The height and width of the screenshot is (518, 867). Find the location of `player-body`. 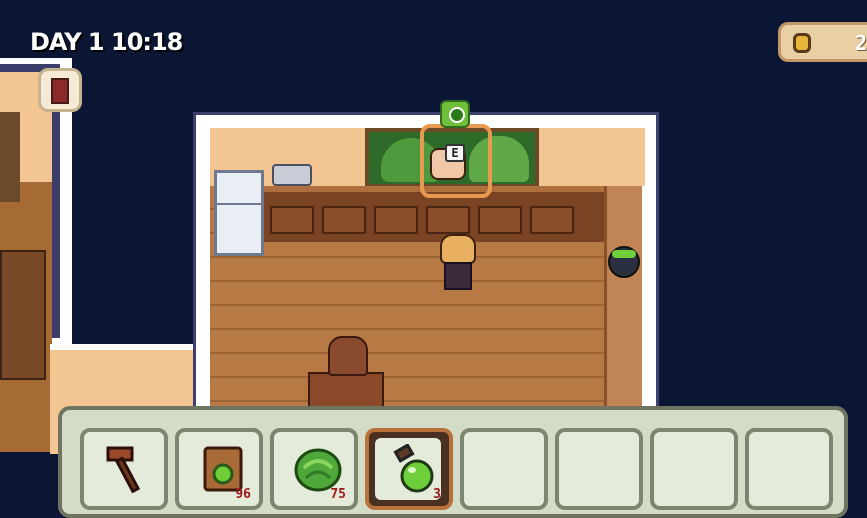

player-body is located at coordinates (458, 276).